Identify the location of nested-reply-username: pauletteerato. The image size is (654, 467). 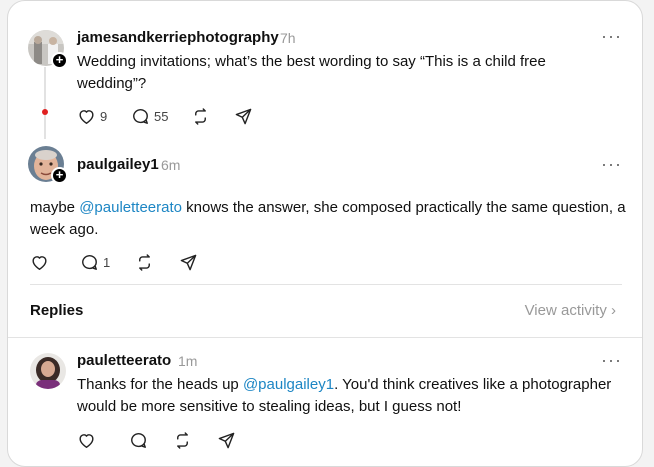
(124, 360).